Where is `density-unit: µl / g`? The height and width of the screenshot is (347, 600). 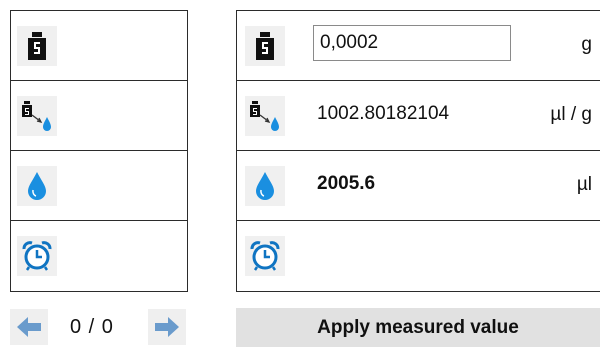
density-unit: µl / g is located at coordinates (571, 114).